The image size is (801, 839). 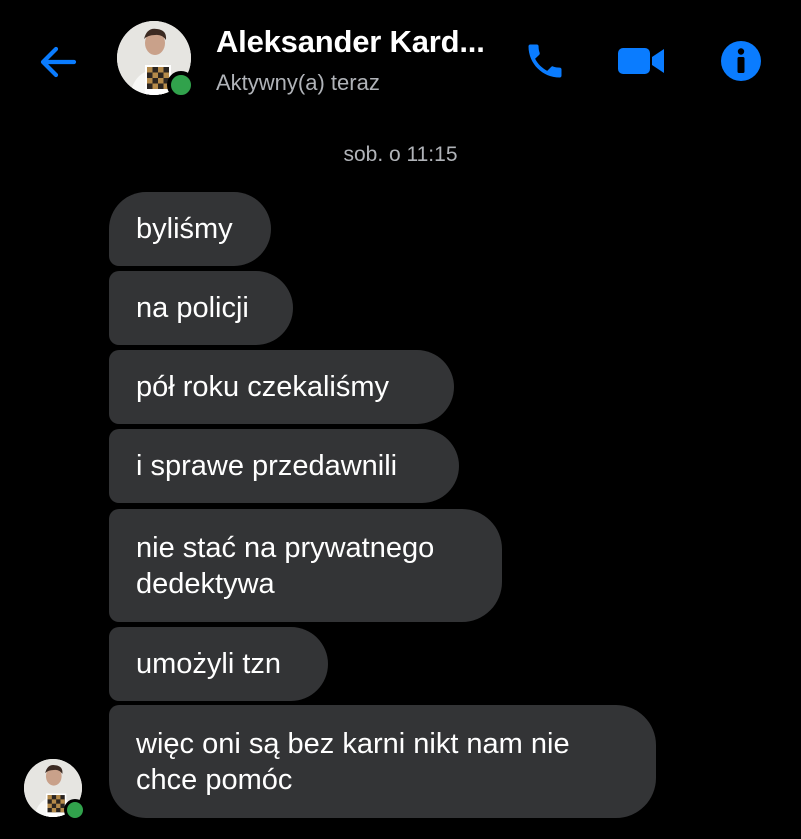 I want to click on phone-icon, so click(x=545, y=61).